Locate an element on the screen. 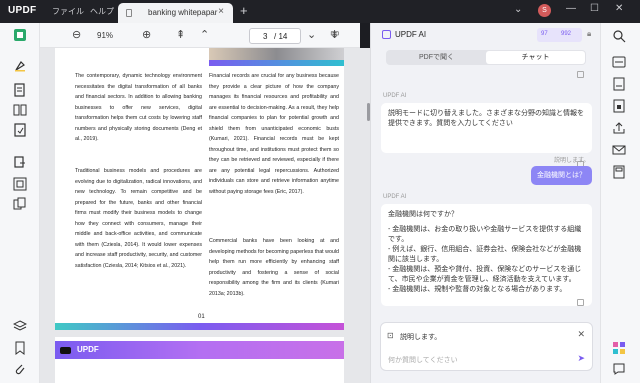  ai-assistant-icon is located at coordinates (619, 348).